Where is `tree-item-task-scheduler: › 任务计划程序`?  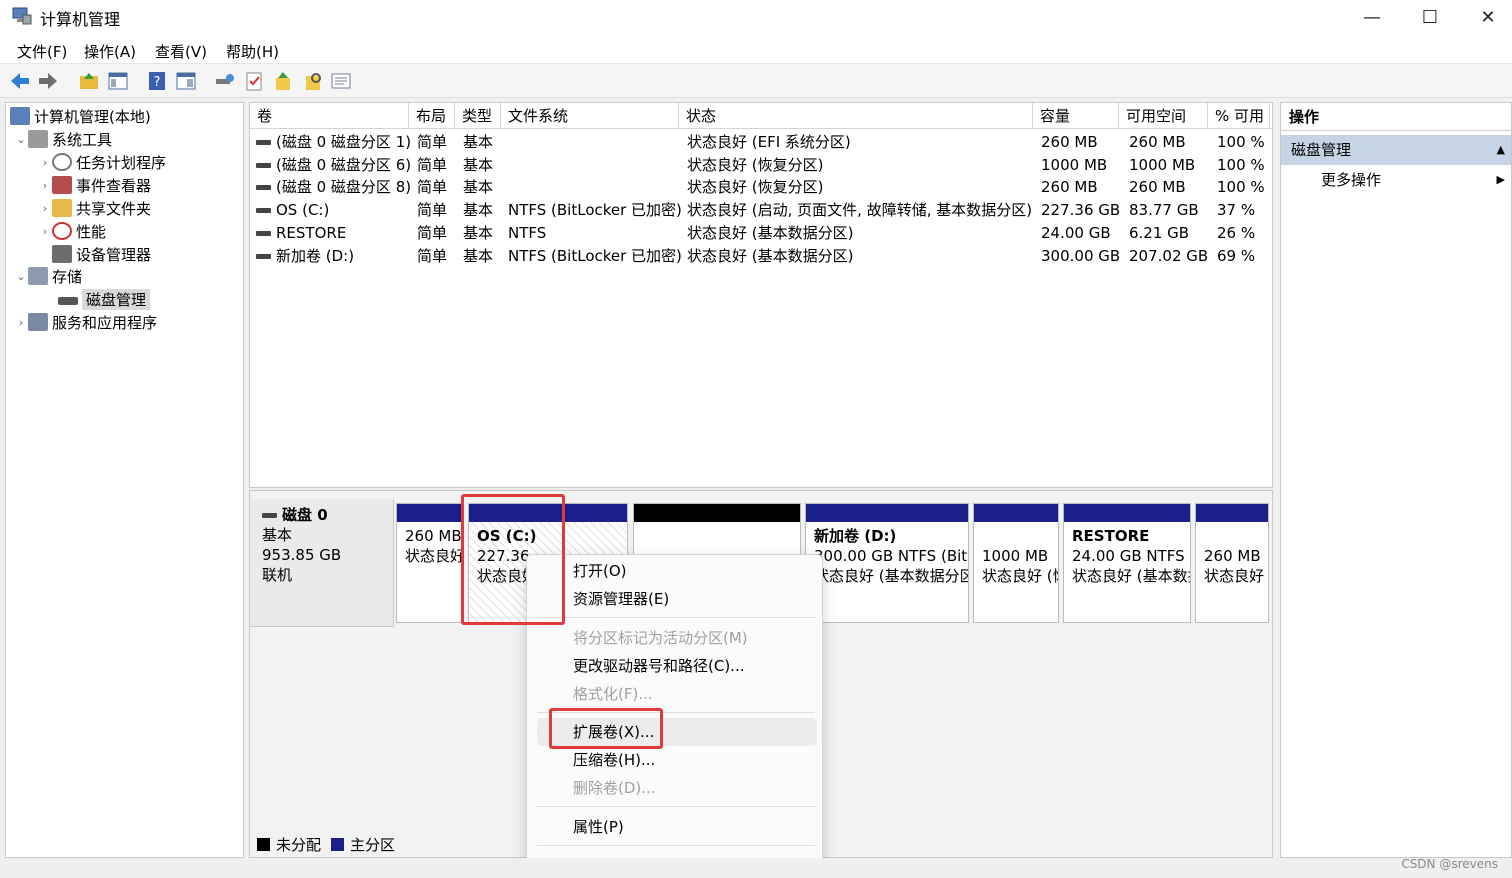
tree-item-task-scheduler: › 任务计划程序 is located at coordinates (102, 162).